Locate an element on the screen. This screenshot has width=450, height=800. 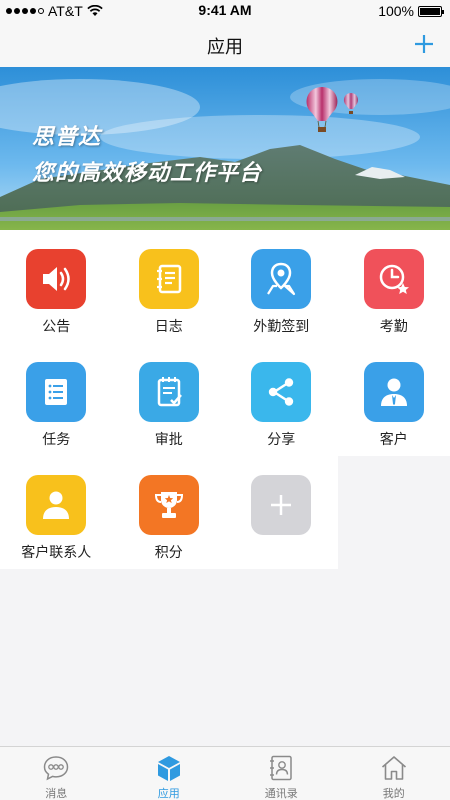
app-daily-log: 日志 is located at coordinates (168, 286).